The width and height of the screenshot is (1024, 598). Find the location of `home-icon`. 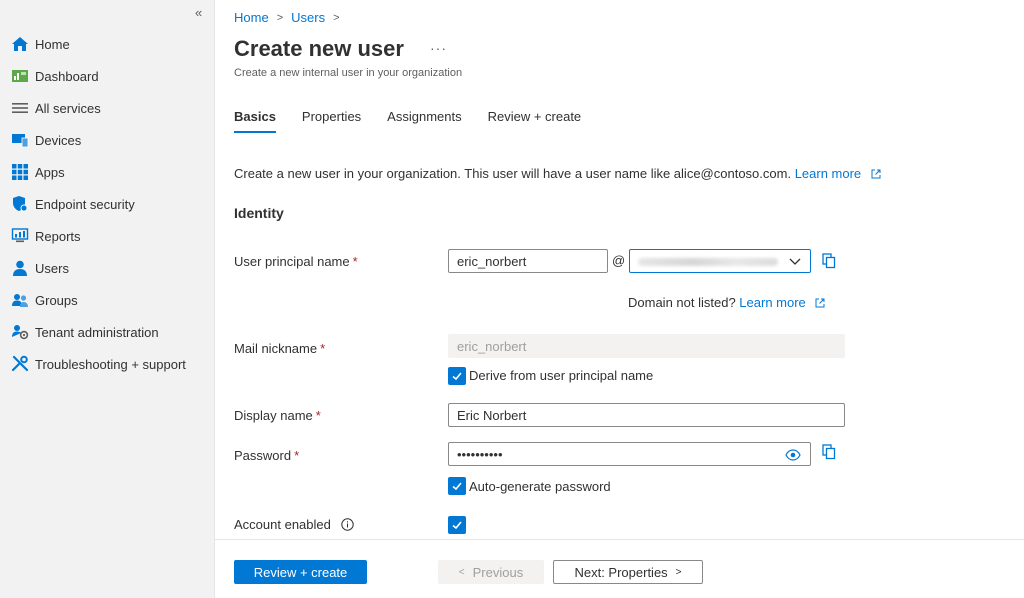

home-icon is located at coordinates (20, 44).